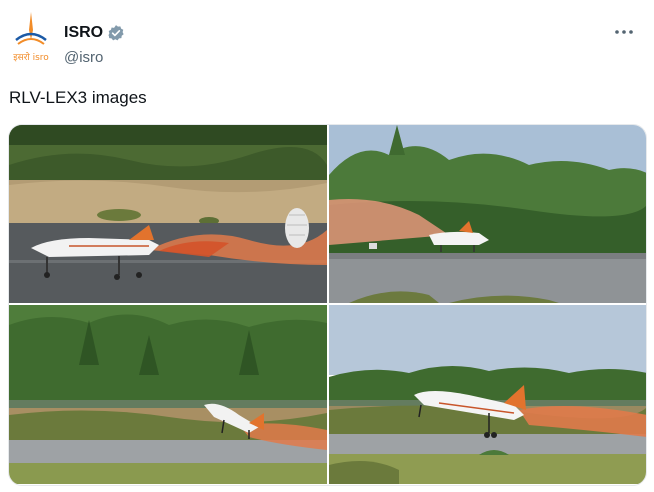  What do you see at coordinates (31, 57) in the screenshot?
I see `svg-text: इसरो isro` at bounding box center [31, 57].